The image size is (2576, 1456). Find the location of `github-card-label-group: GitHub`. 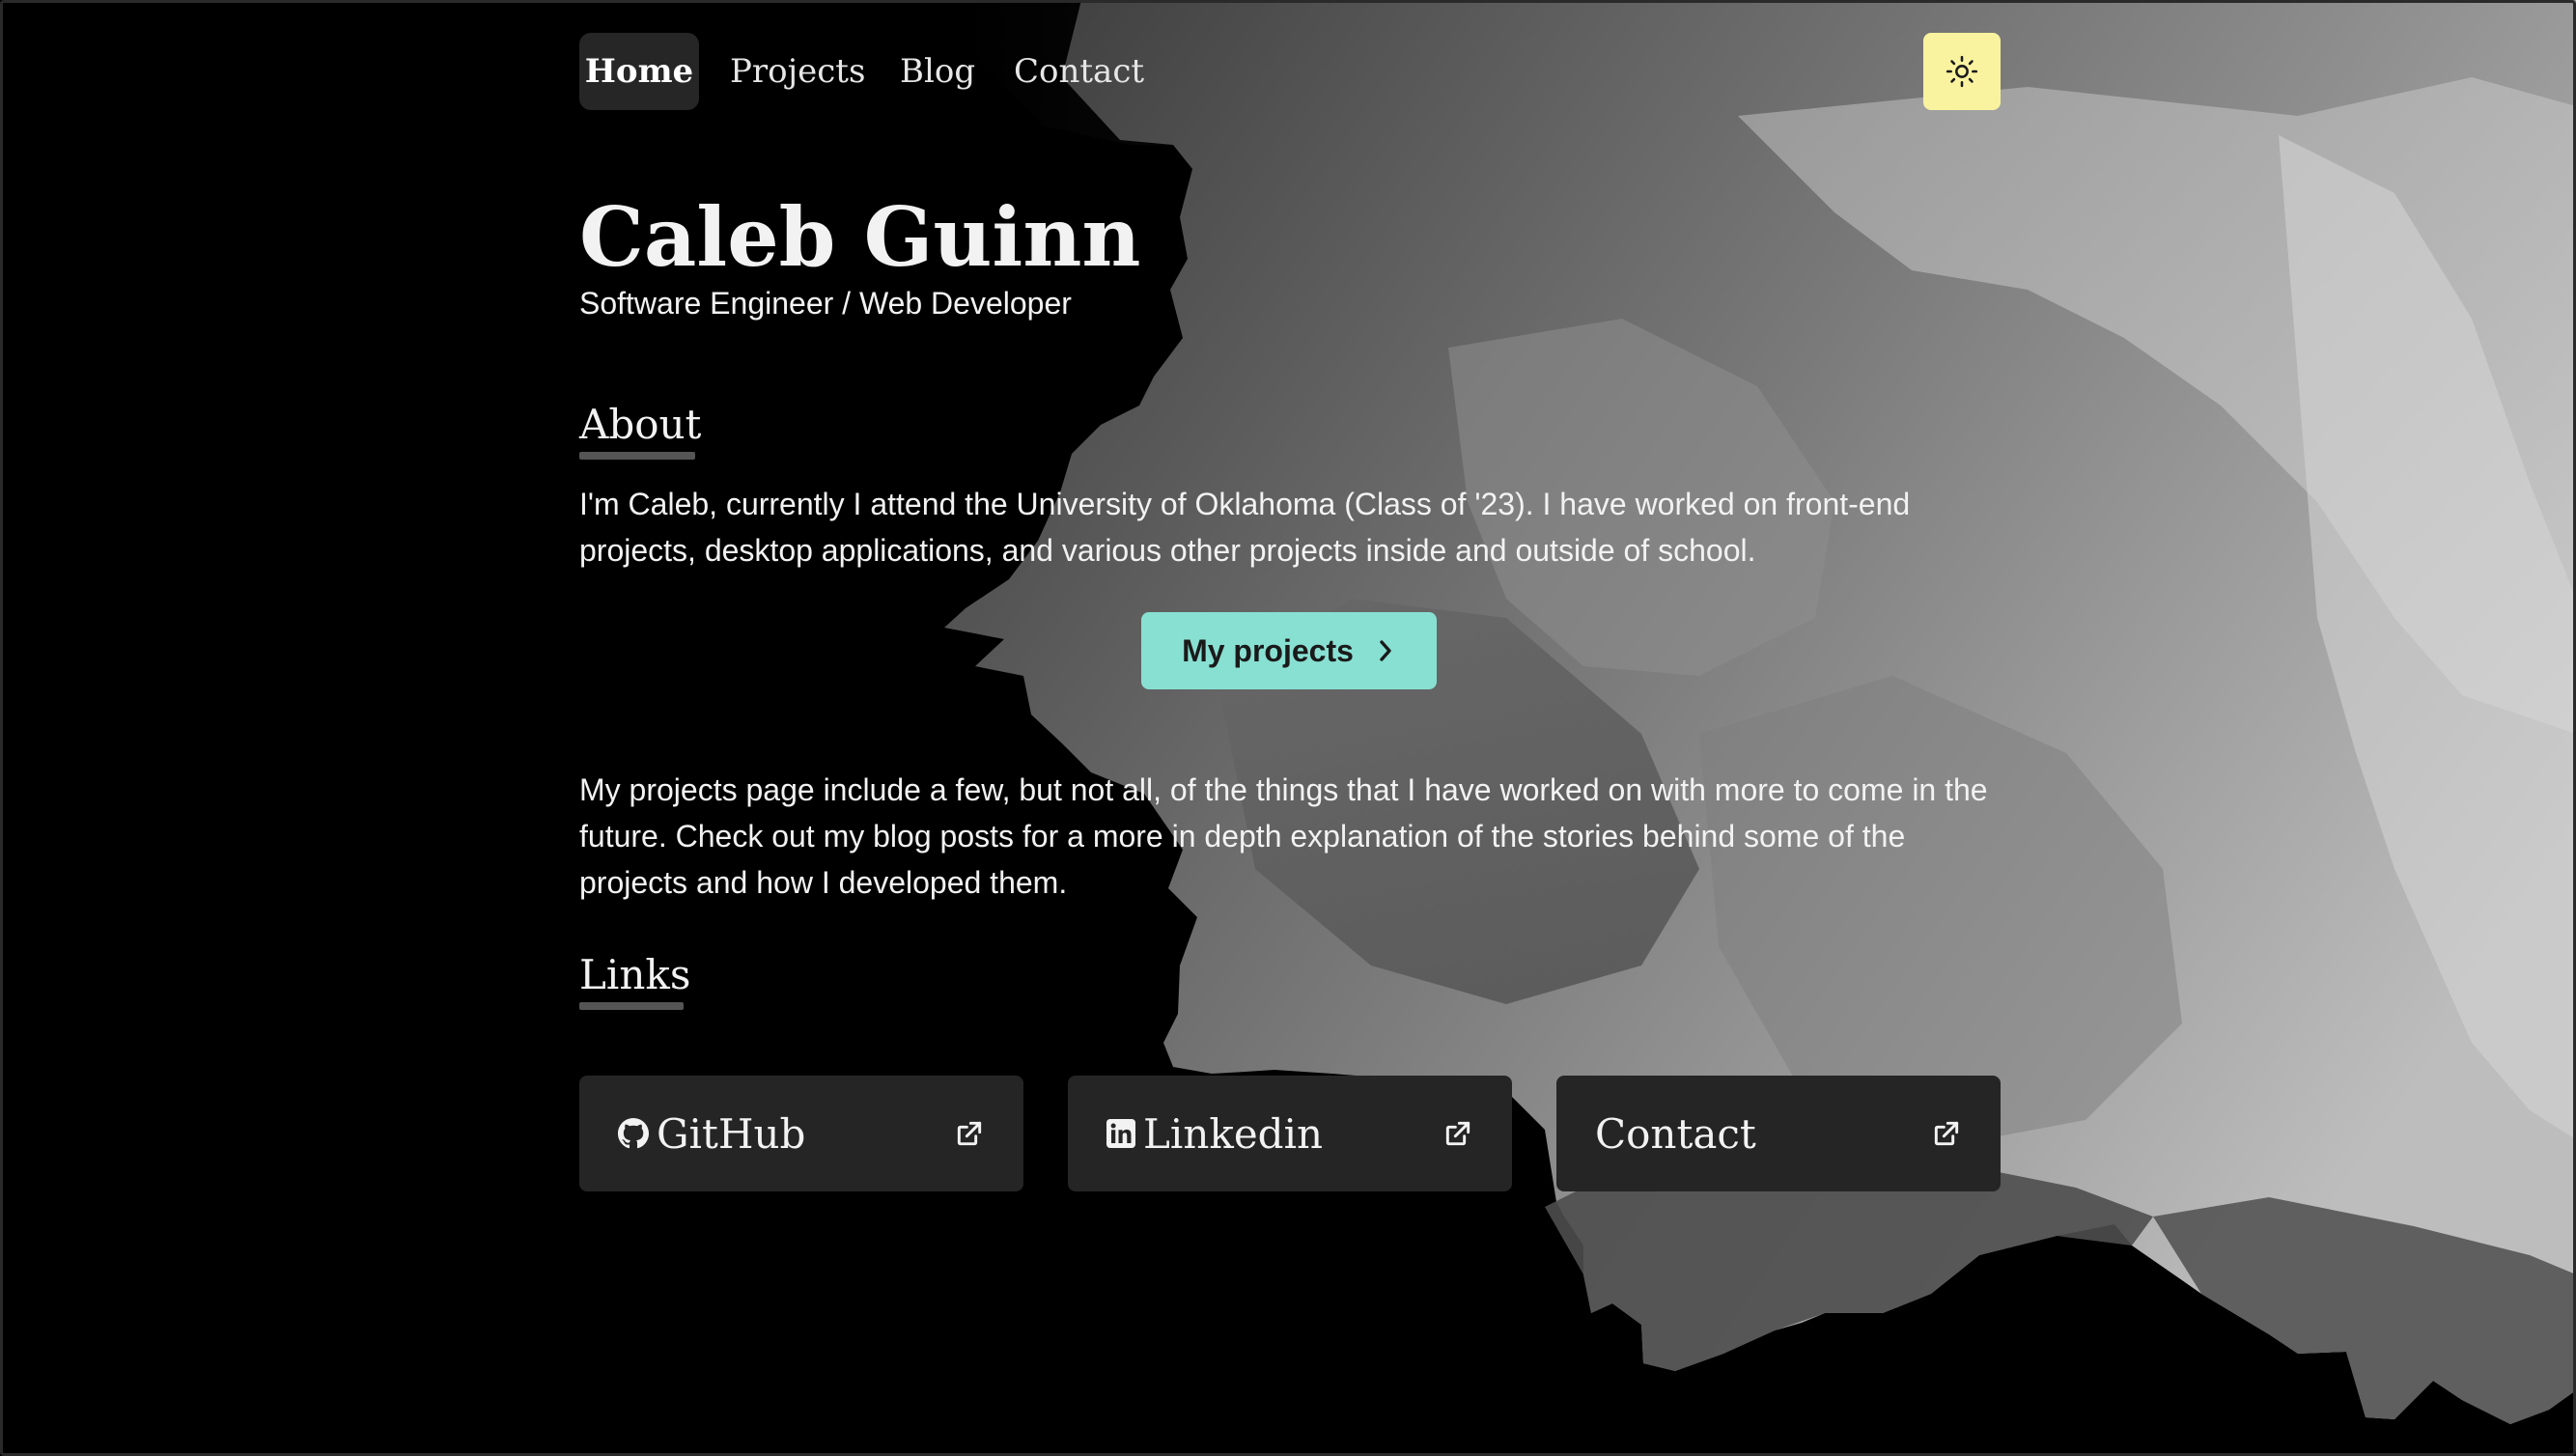

github-card-label-group: GitHub is located at coordinates (712, 1133).